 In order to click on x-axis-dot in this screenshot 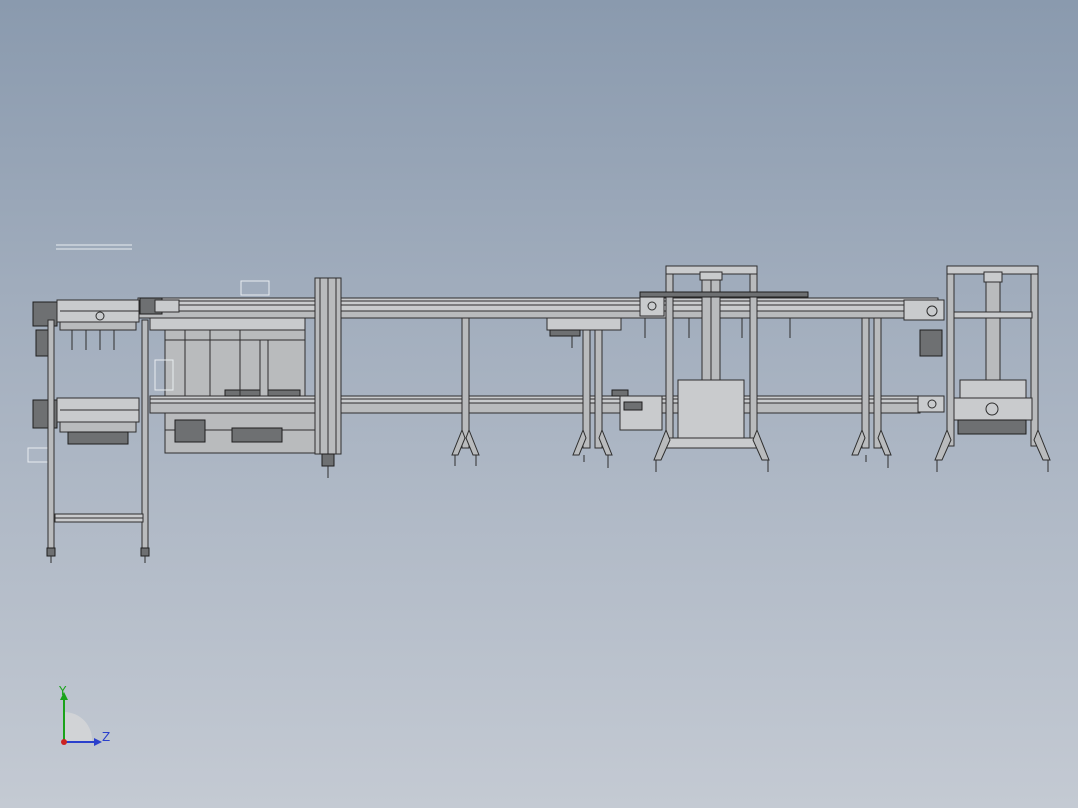, I will do `click(64, 742)`.